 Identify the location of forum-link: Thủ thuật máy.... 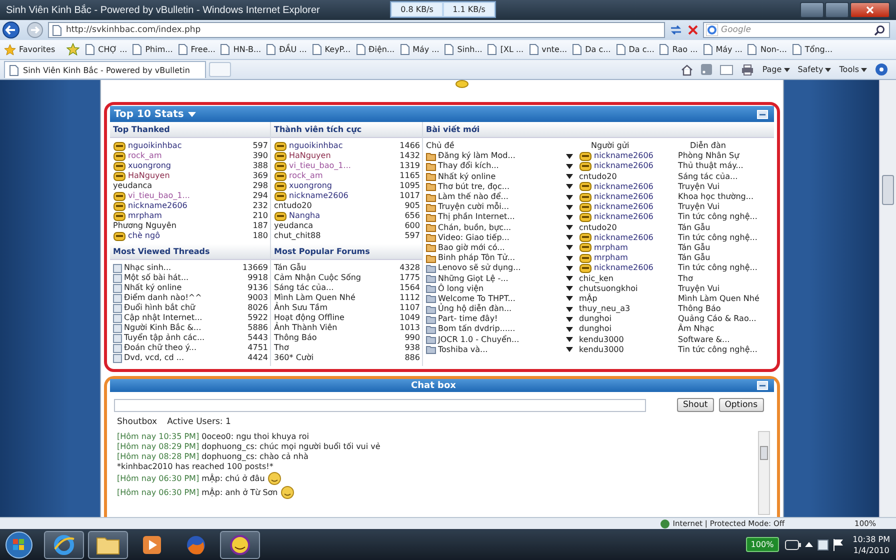
(711, 166).